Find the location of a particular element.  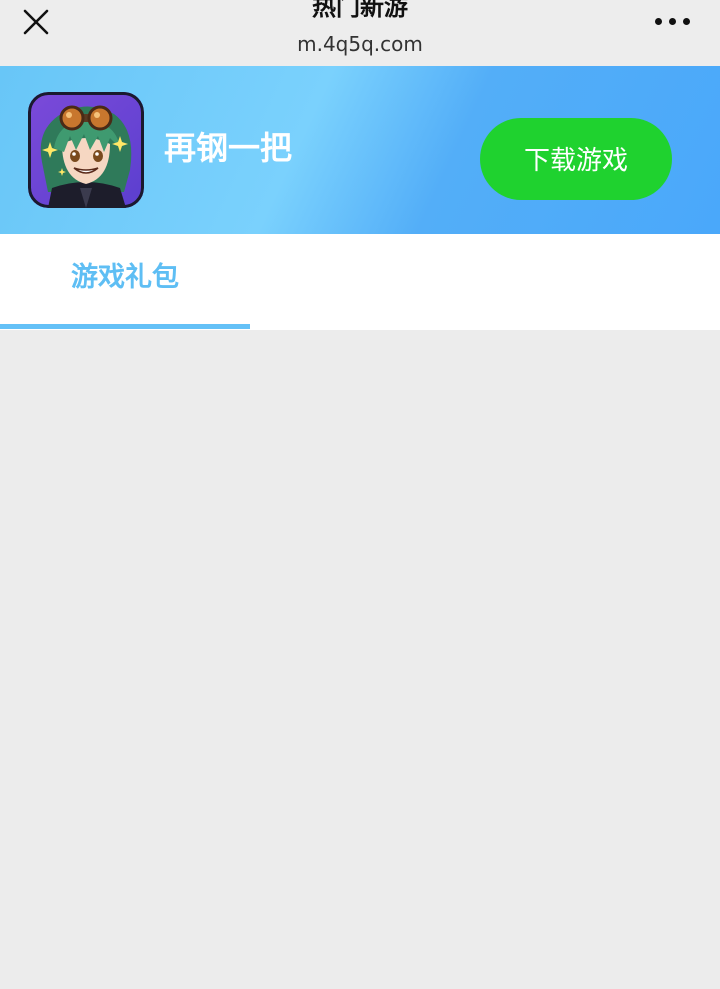

page-title: 热门新游 is located at coordinates (360, 10).